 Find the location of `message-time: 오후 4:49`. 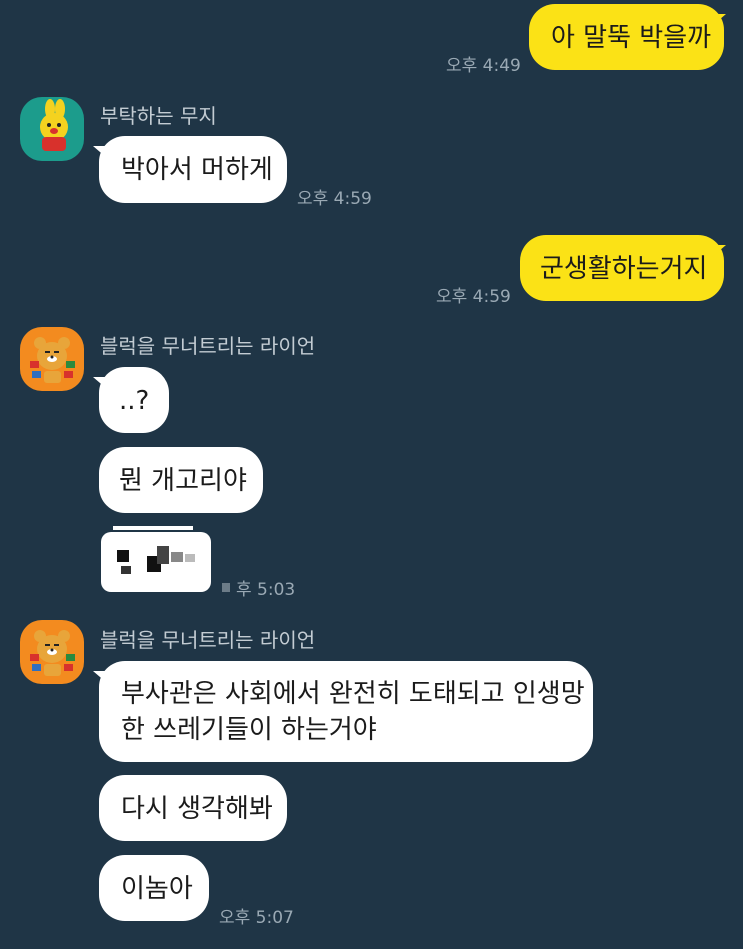

message-time: 오후 4:49 is located at coordinates (483, 66).